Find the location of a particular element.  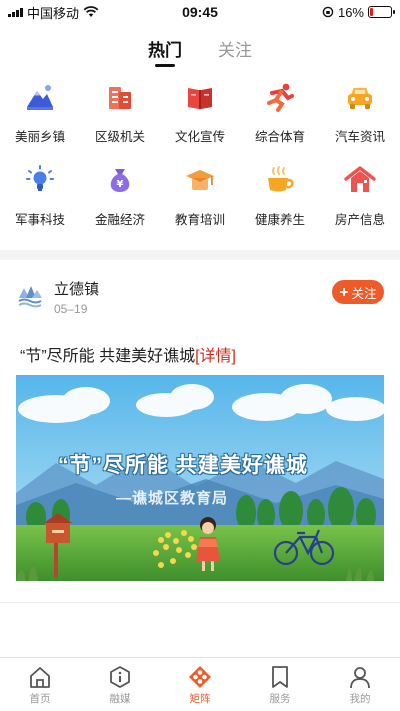

category-label: 综合体育 is located at coordinates (279, 137).